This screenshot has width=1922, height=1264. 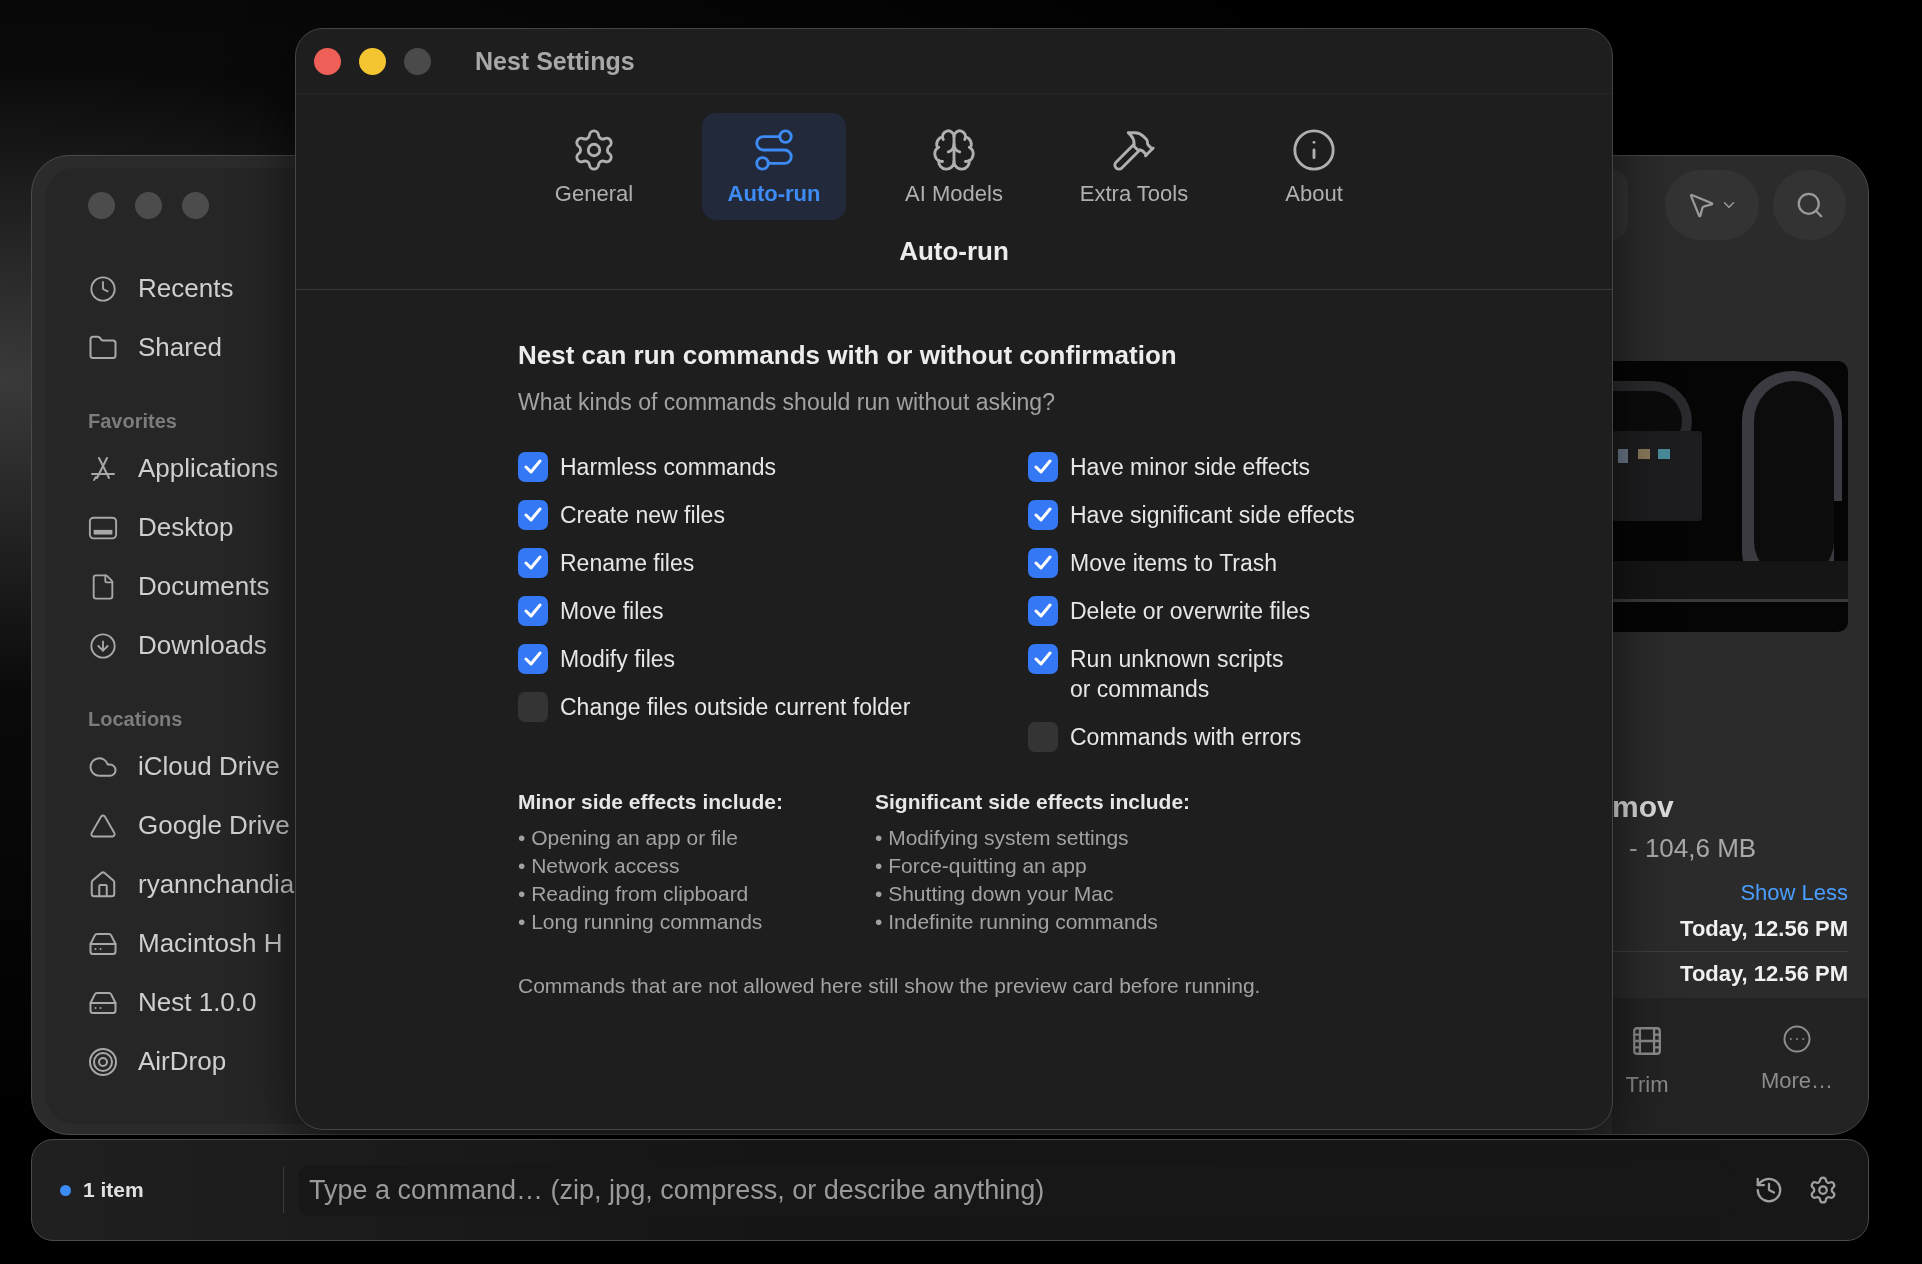 I want to click on sidebar-item: Desktop, so click(x=186, y=527).